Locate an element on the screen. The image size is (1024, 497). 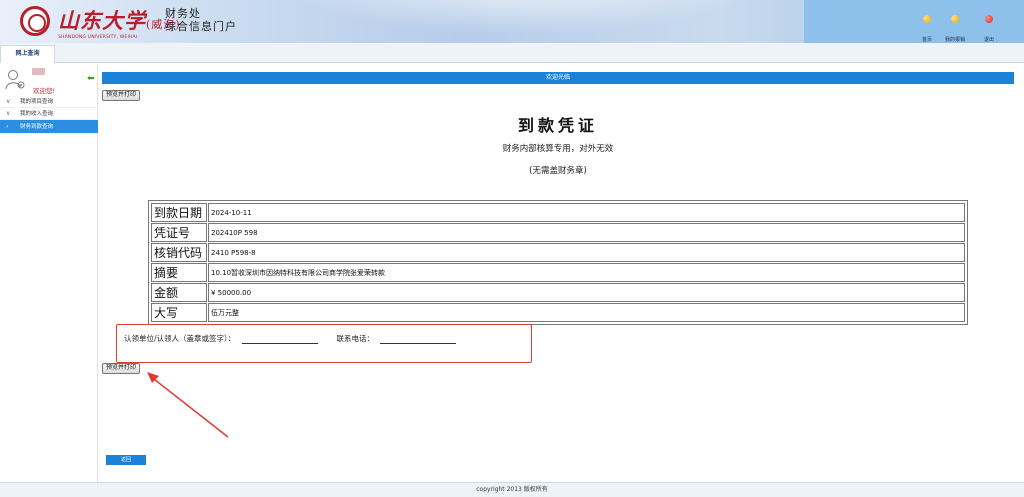
tab-online-query: 网上查询 is located at coordinates (27, 54).